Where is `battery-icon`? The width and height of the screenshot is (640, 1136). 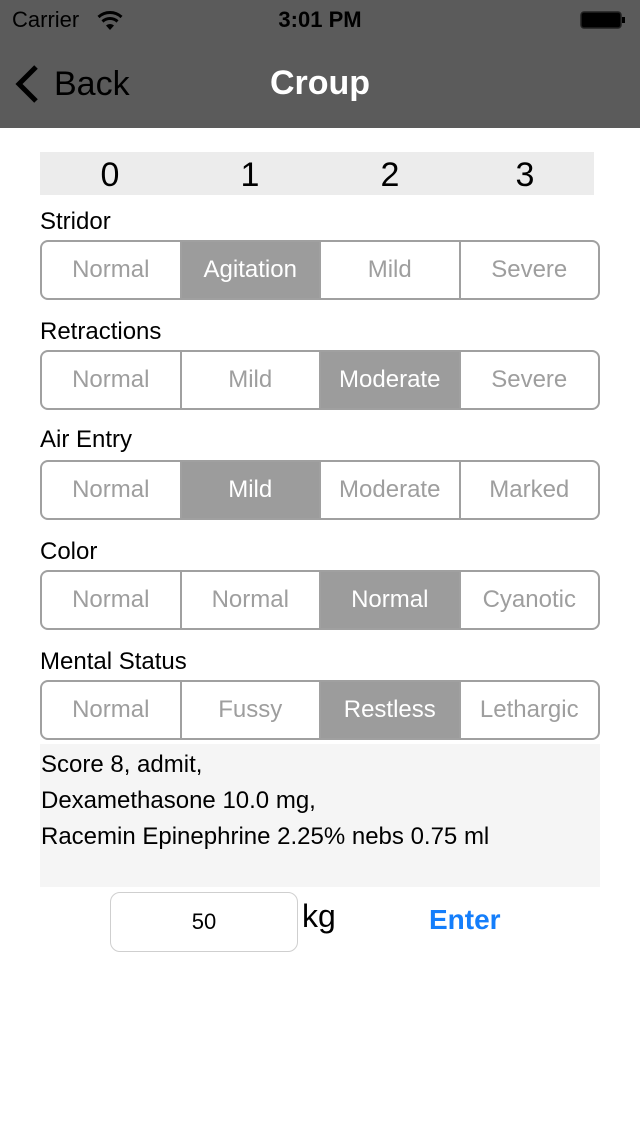
battery-icon is located at coordinates (603, 20).